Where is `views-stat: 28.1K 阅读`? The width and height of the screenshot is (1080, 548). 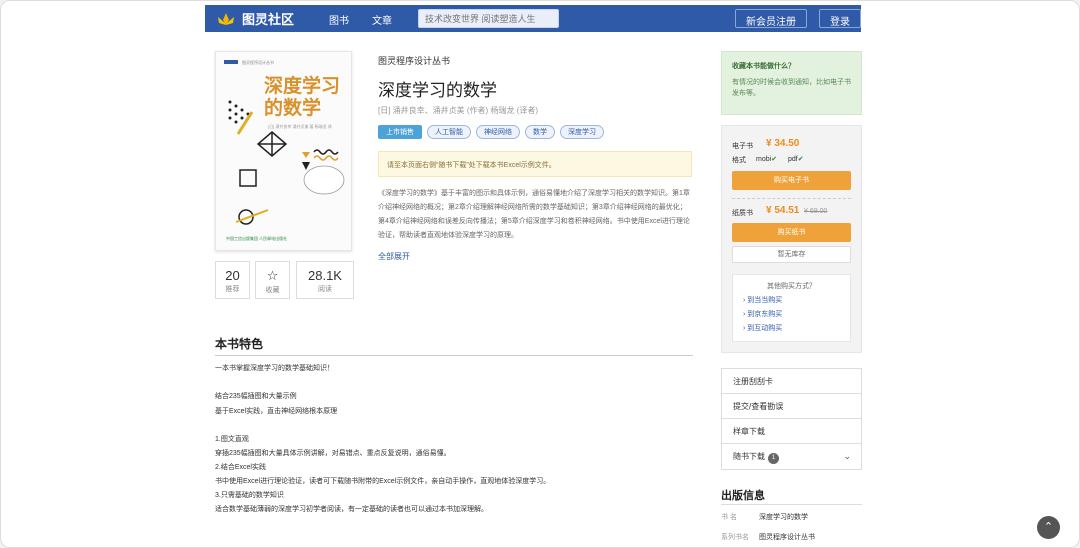 views-stat: 28.1K 阅读 is located at coordinates (325, 280).